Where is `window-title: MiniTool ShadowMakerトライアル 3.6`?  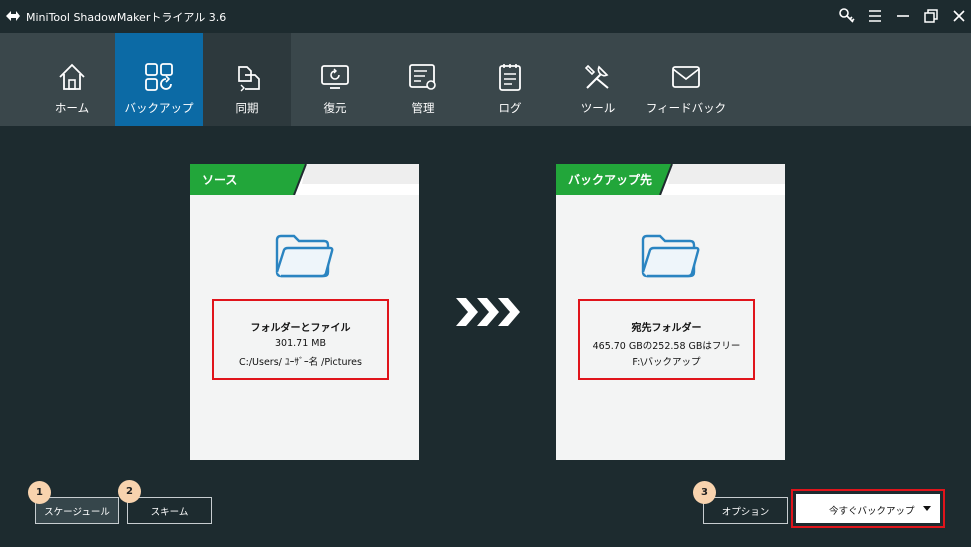
window-title: MiniTool ShadowMakerトライアル 3.6 is located at coordinates (126, 17).